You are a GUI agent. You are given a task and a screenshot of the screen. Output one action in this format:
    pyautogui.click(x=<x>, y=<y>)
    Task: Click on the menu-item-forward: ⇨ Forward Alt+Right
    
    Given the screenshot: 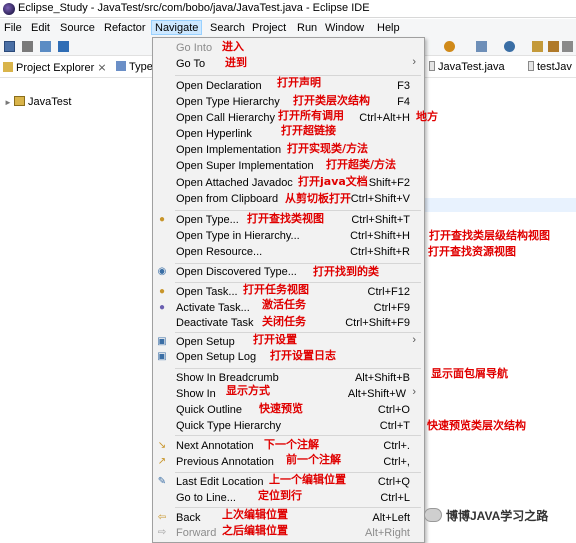 What is the action you would take?
    pyautogui.click(x=288, y=533)
    